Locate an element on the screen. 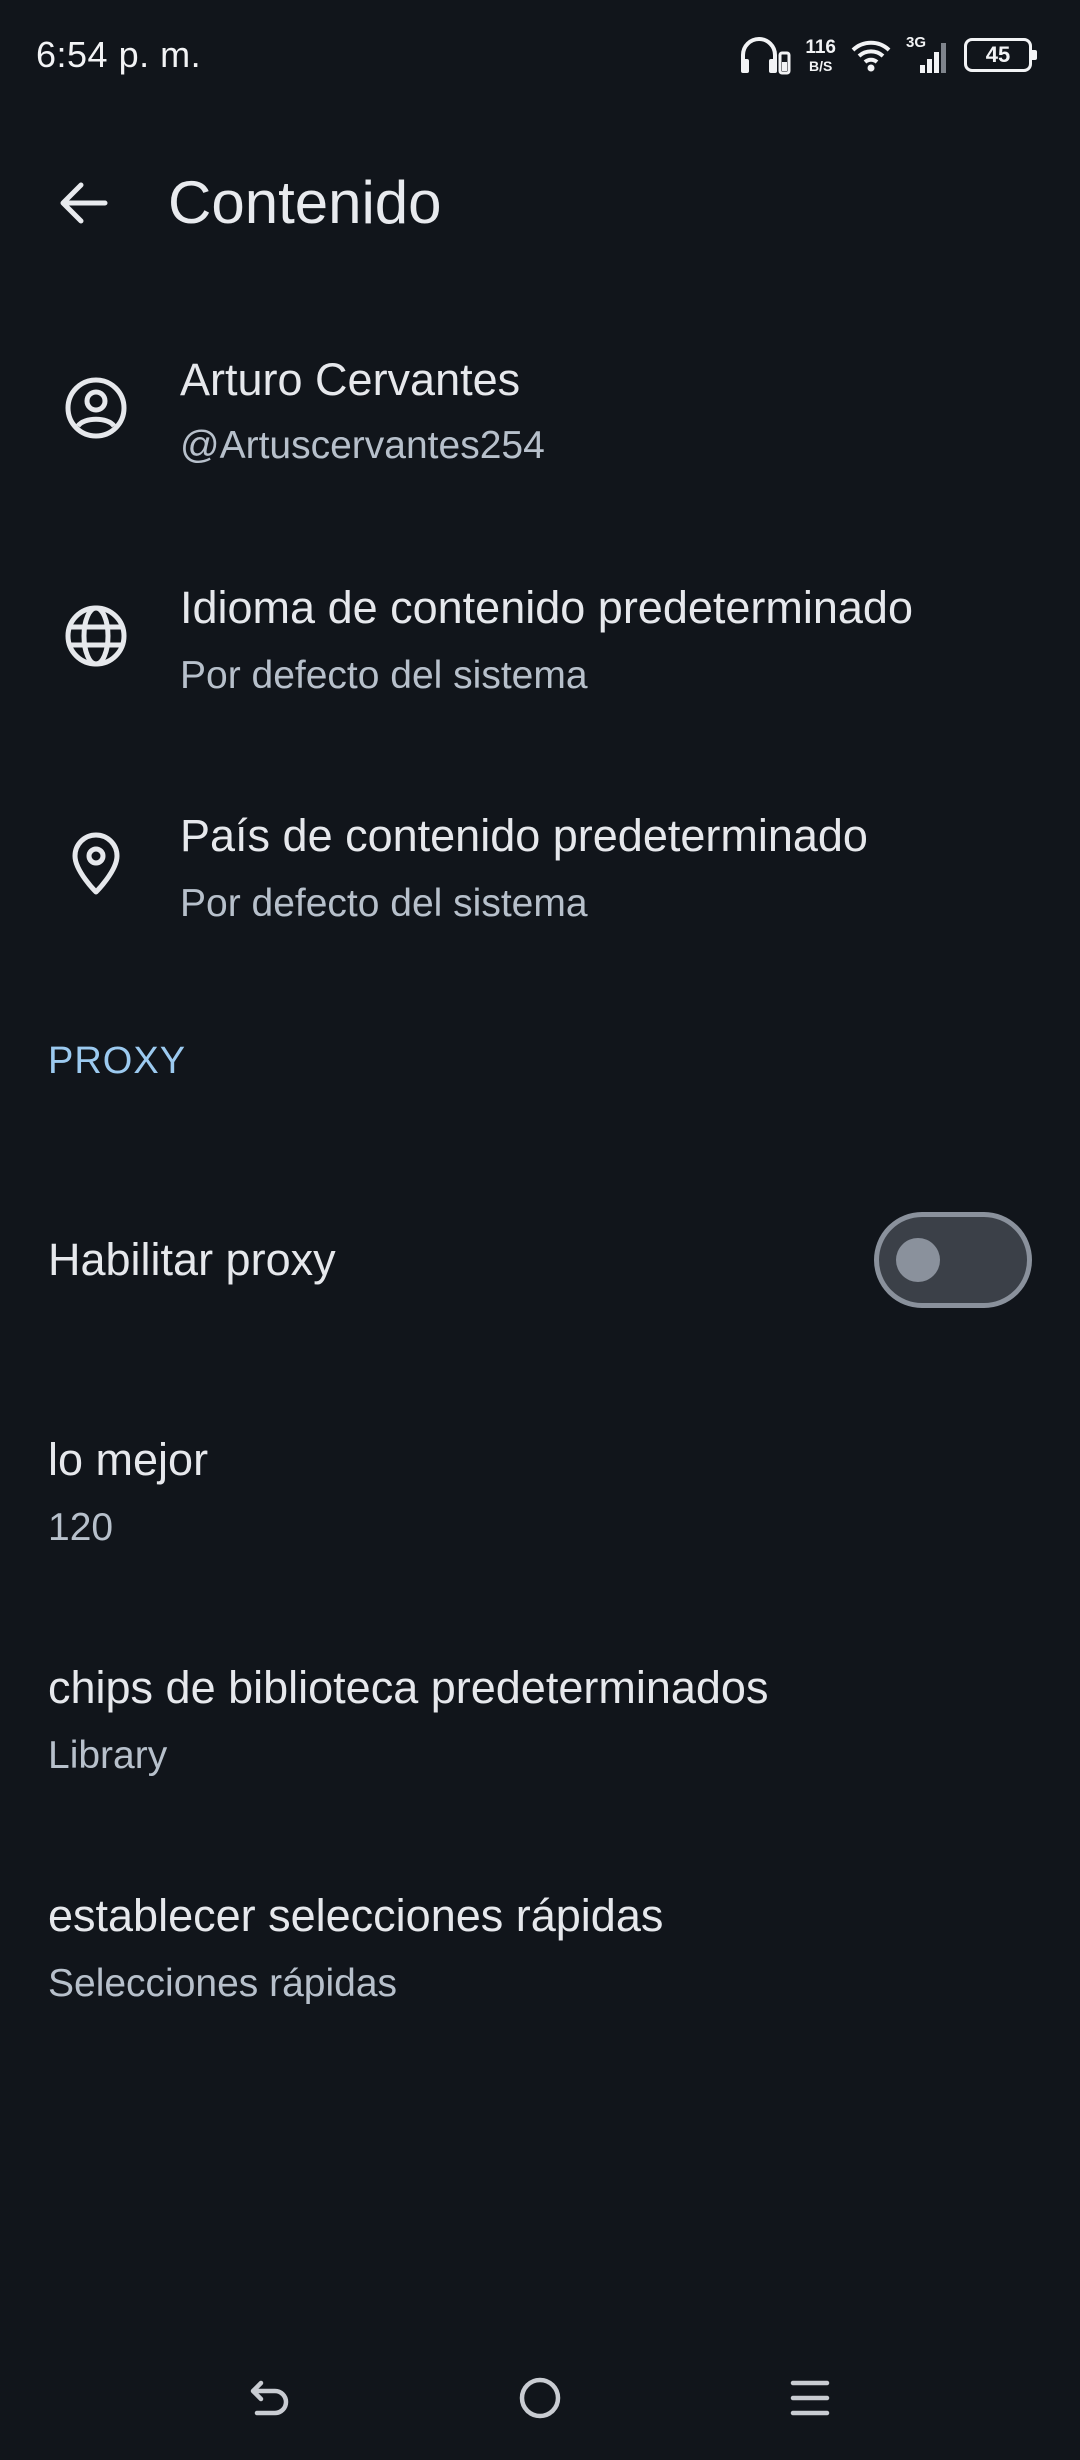 The width and height of the screenshot is (1080, 2460). status-icons: 116 B/S 3G 45 is located at coordinates (888, 55).